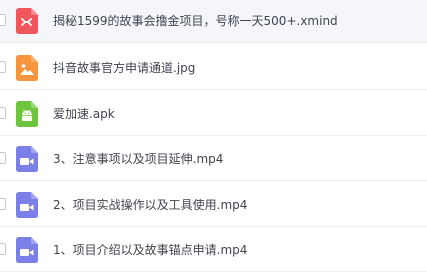 This screenshot has height=278, width=427. What do you see at coordinates (138, 159) in the screenshot?
I see `file-name: 3、注意事项以及项目延伸.mp4` at bounding box center [138, 159].